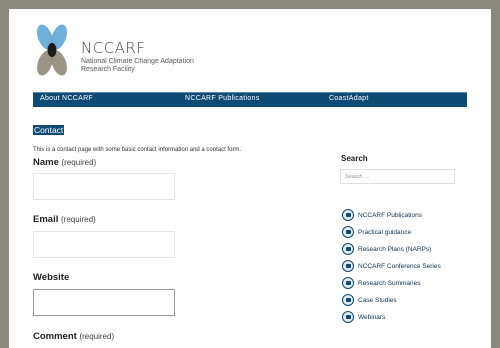 This screenshot has height=348, width=500. Describe the element at coordinates (55, 336) in the screenshot. I see `comment-label-text: Comment` at that location.